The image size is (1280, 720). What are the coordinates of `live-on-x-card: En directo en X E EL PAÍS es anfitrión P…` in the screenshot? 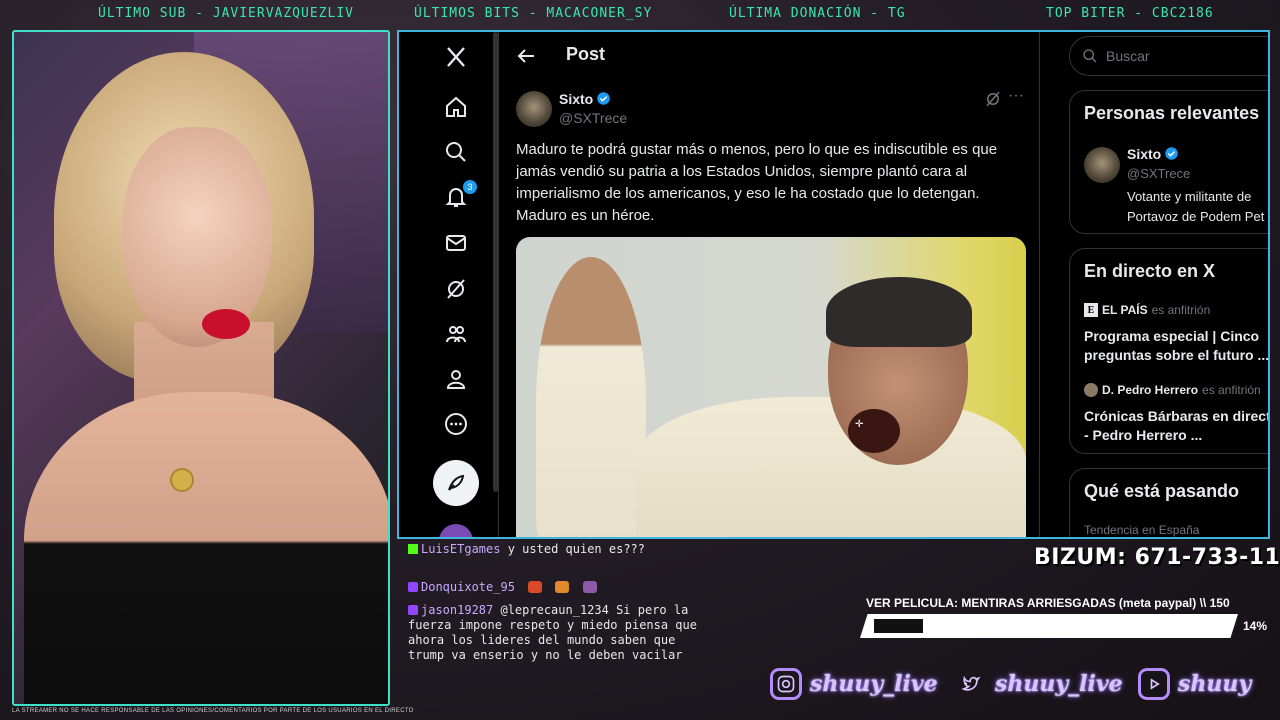 It's located at (1168, 351).